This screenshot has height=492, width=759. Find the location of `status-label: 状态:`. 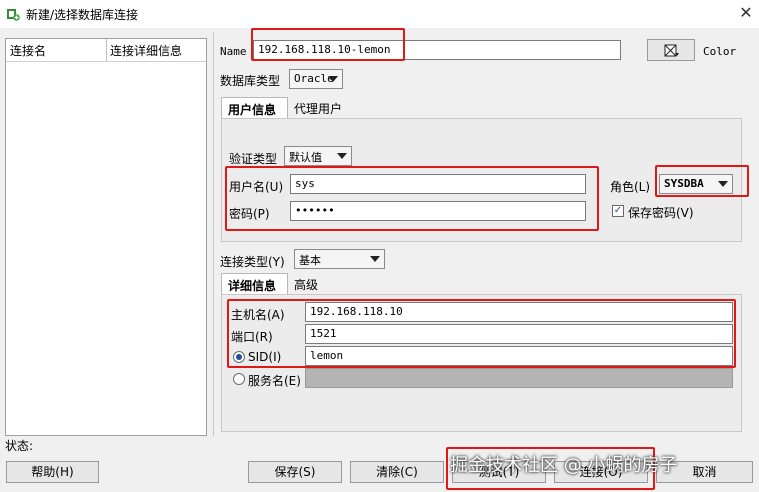

status-label: 状态: is located at coordinates (19, 446).